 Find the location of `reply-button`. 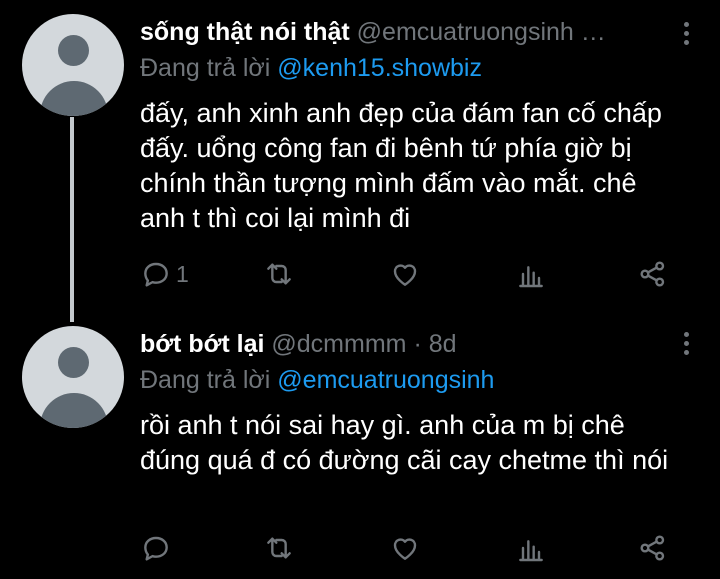

reply-button is located at coordinates (156, 548).